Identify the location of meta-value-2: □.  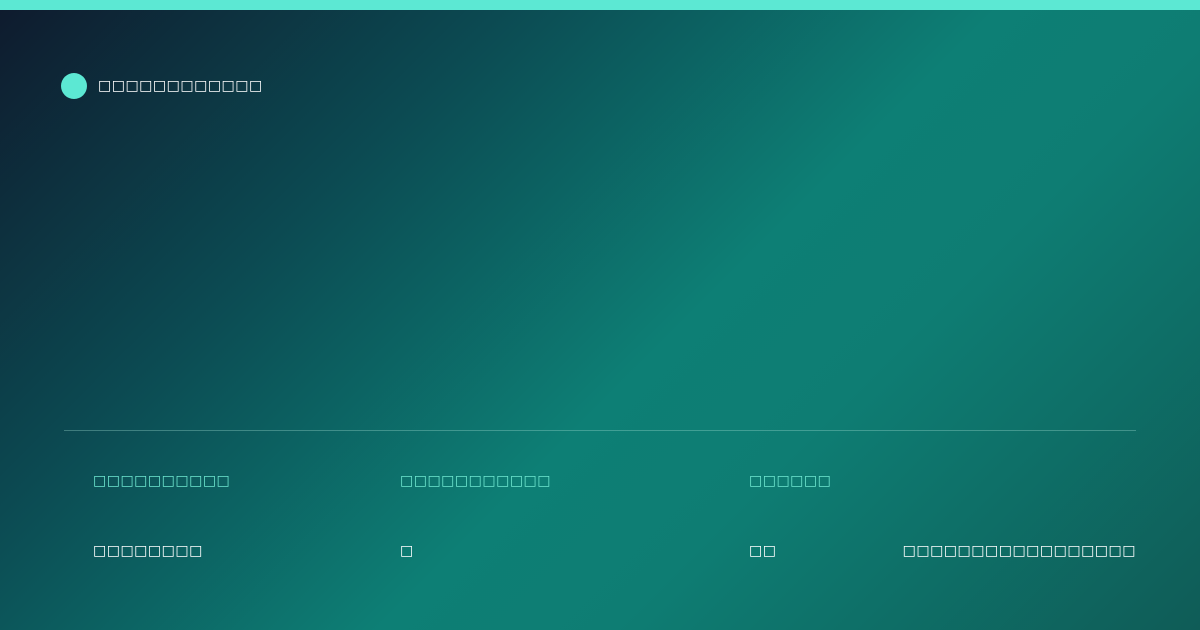
(407, 551).